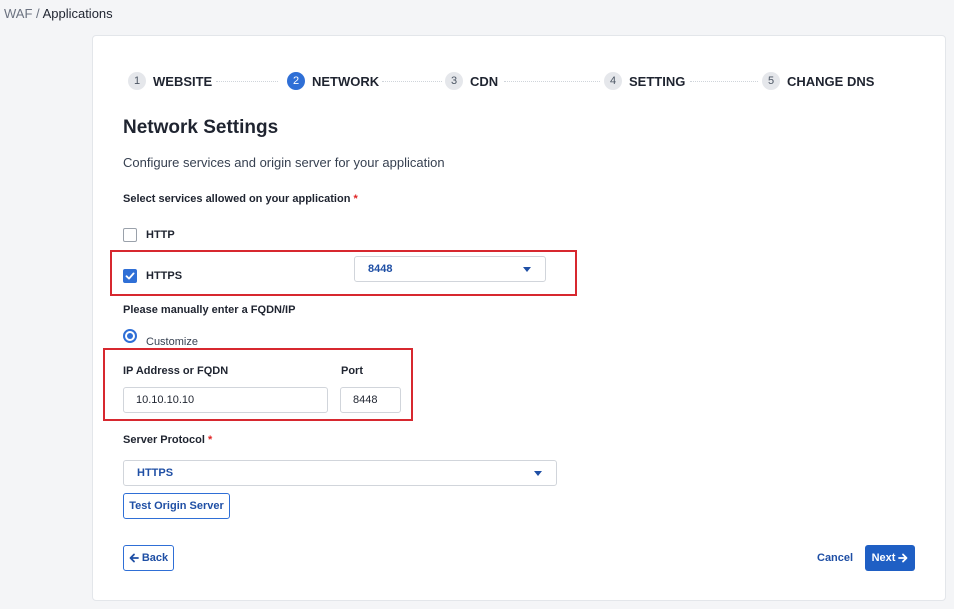 The image size is (954, 609). What do you see at coordinates (183, 81) in the screenshot?
I see `step-label: WEBSITE` at bounding box center [183, 81].